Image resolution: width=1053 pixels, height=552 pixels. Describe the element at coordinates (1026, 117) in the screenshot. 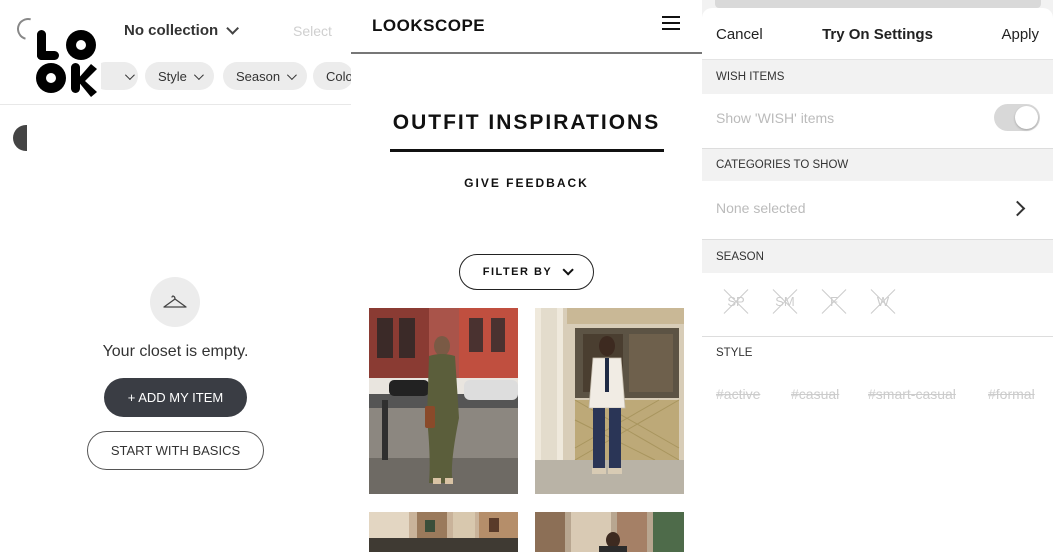

I see `toggle-knob` at that location.